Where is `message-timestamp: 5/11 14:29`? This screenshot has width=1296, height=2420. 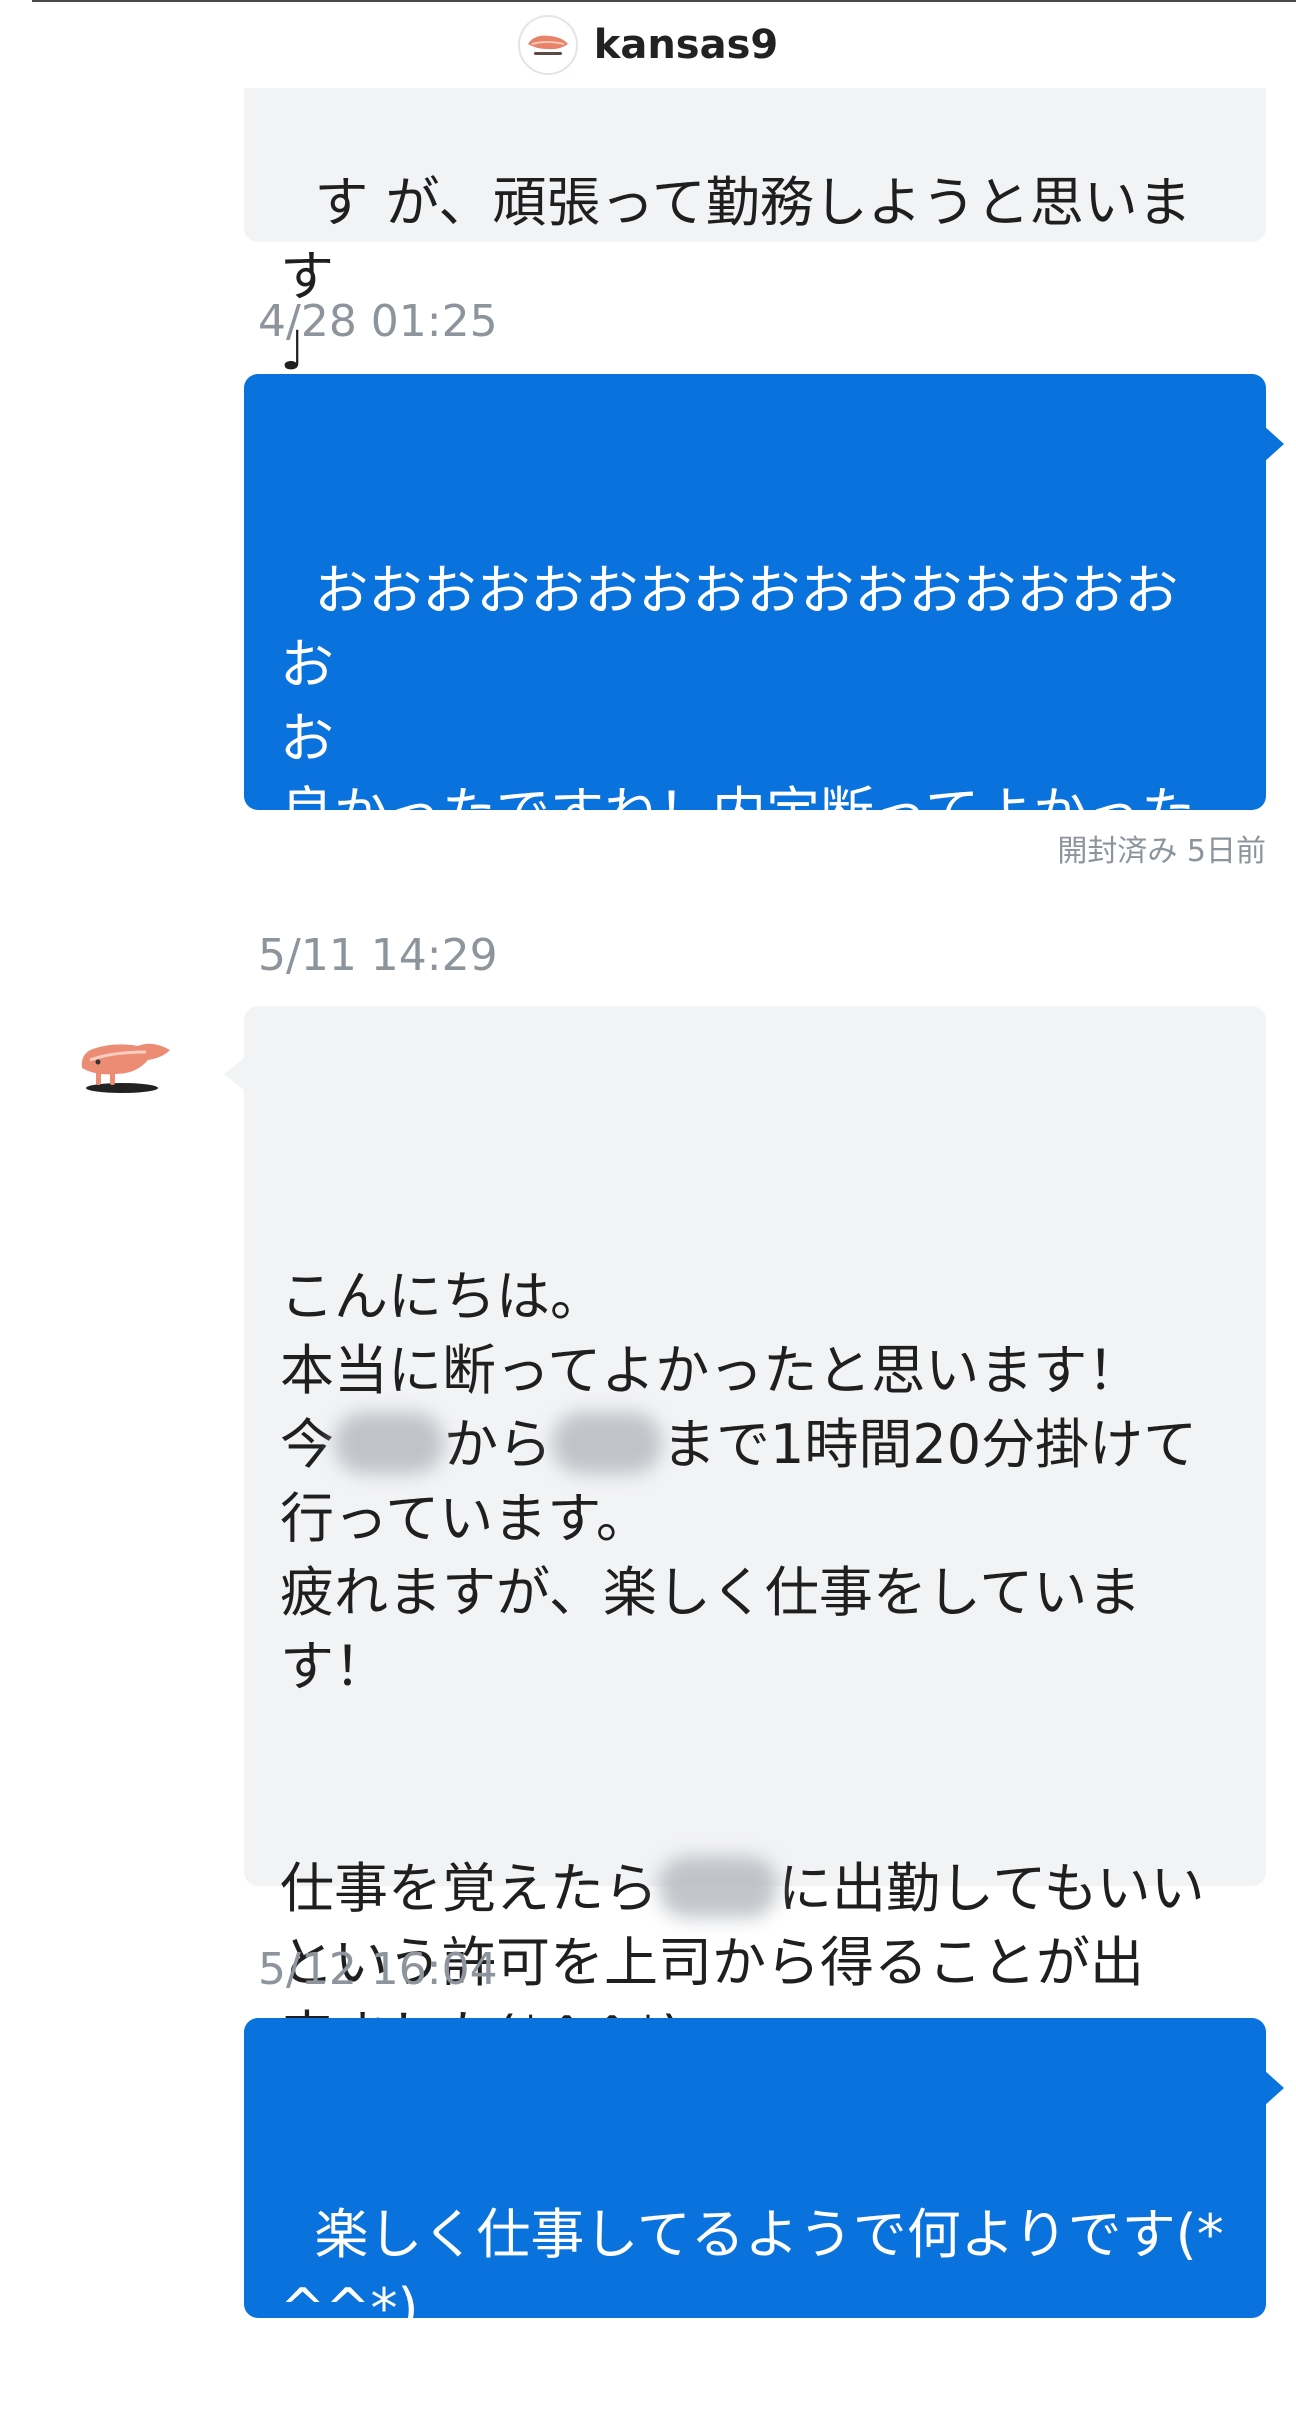 message-timestamp: 5/11 14:29 is located at coordinates (378, 955).